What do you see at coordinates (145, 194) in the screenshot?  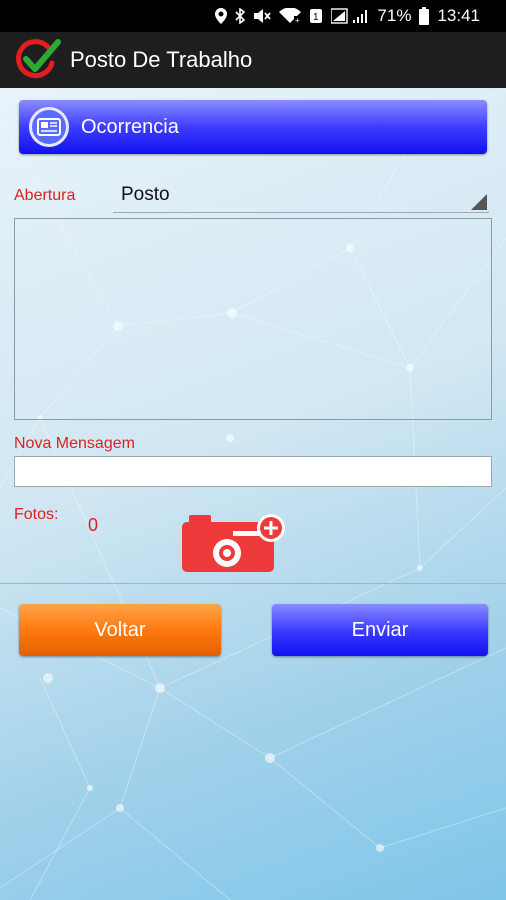 I see `abertura-selected-value: Posto` at bounding box center [145, 194].